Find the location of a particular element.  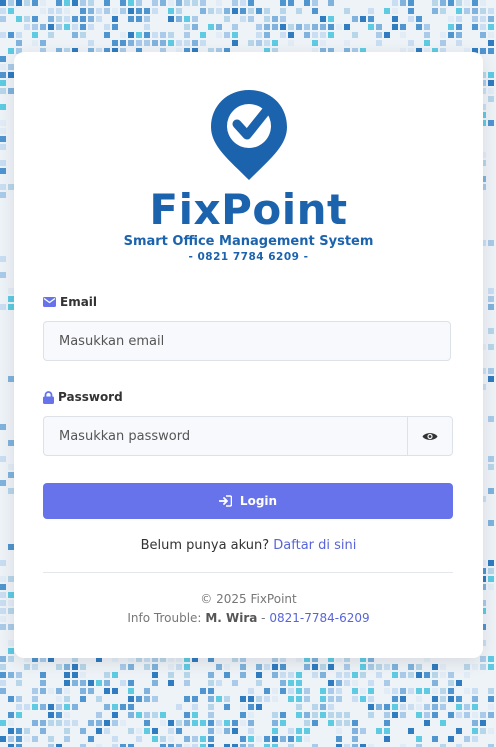

toggle-password-button is located at coordinates (430, 436).